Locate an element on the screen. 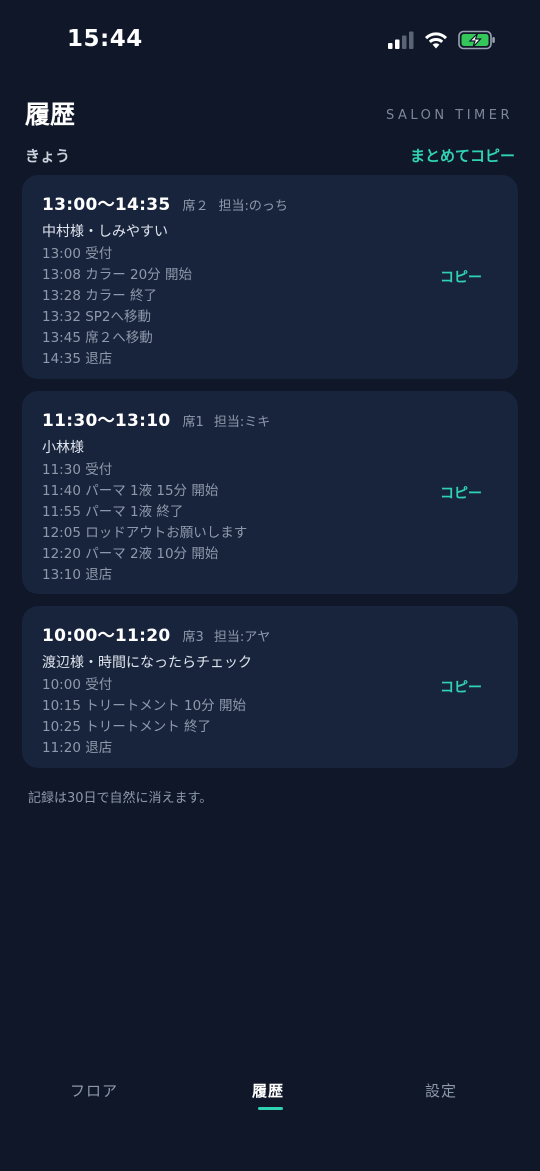 The height and width of the screenshot is (1171, 540). card-header: 11:30〜13:10 席1 担当:ミキ is located at coordinates (270, 418).